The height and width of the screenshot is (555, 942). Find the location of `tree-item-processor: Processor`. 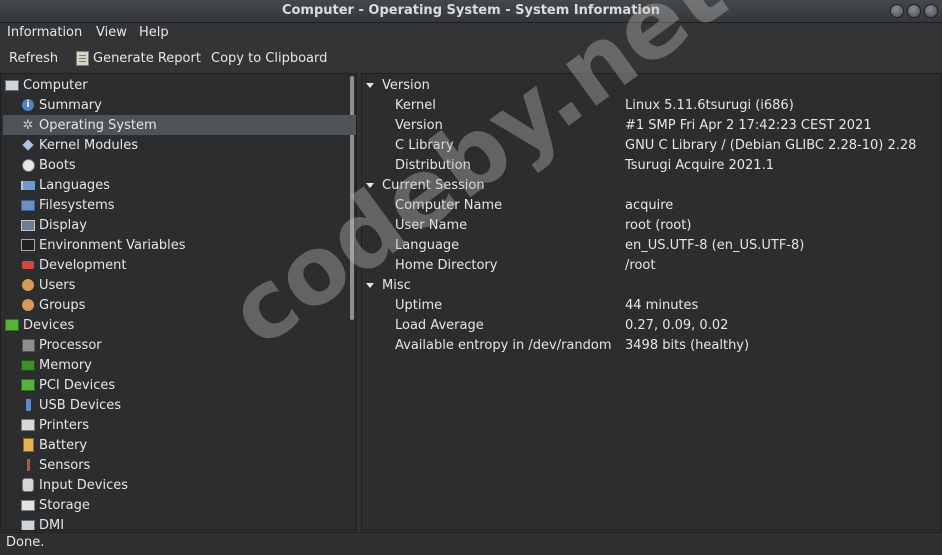

tree-item-processor: Processor is located at coordinates (179, 345).